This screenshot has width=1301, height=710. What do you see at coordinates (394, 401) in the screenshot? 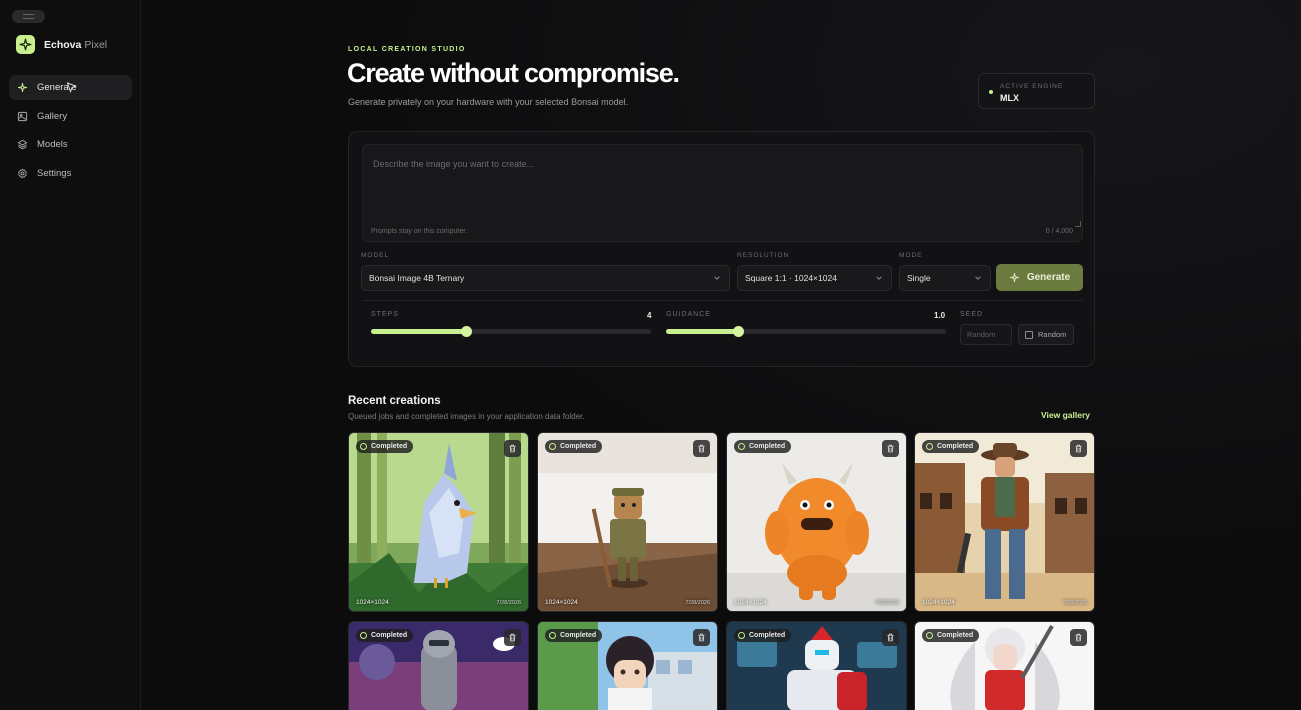
I see `recent-title: Recent creations` at bounding box center [394, 401].